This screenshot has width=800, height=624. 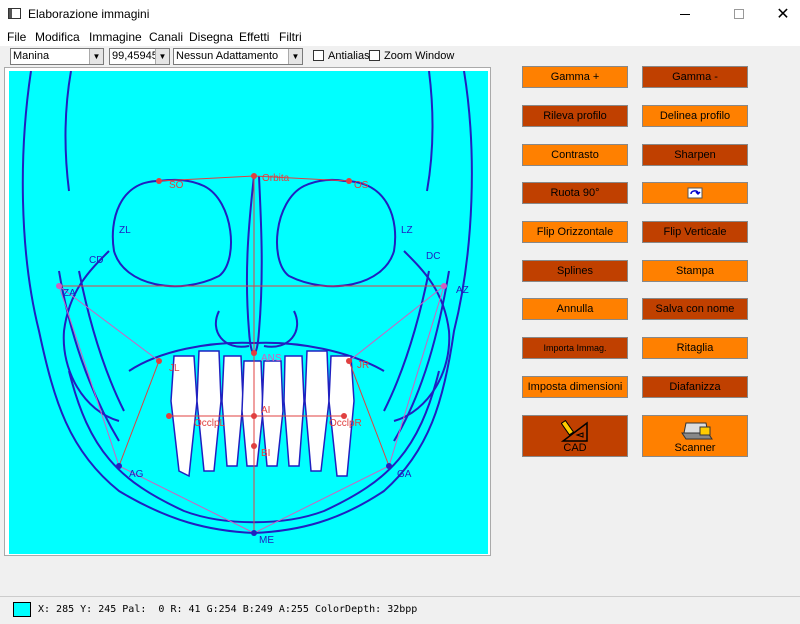 I want to click on ritaglia-button: Ritaglia, so click(x=695, y=348).